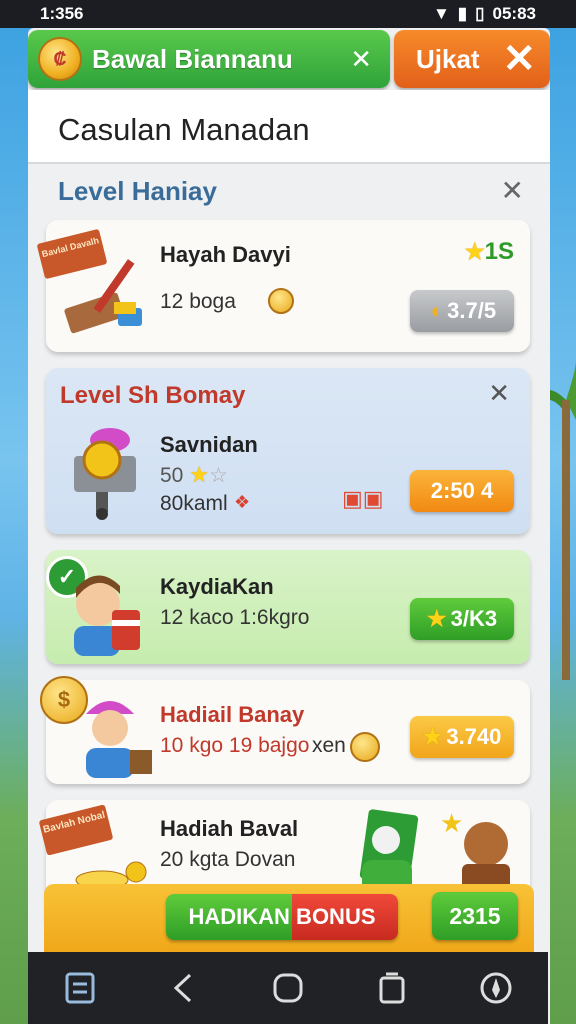  I want to click on home-icon, so click(288, 988).